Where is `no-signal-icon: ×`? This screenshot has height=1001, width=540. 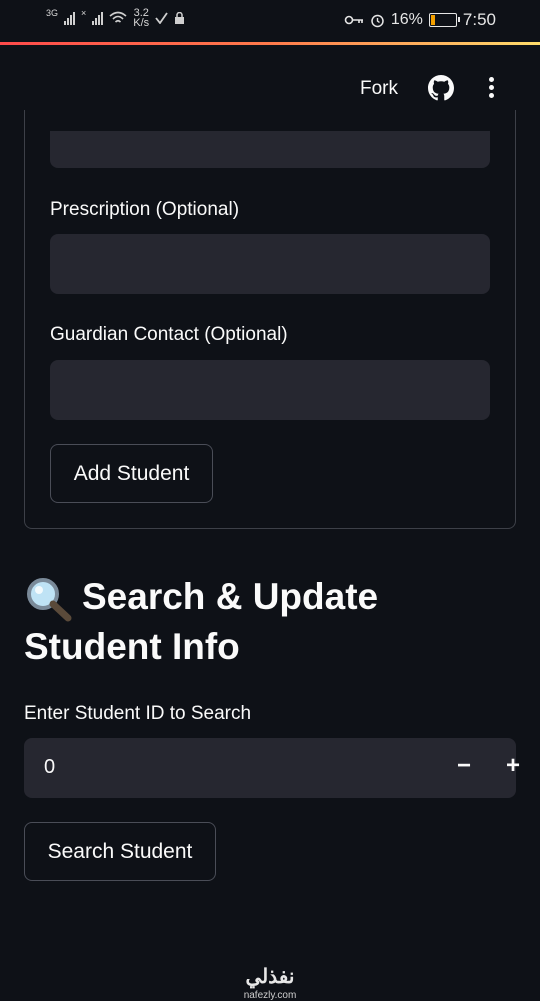
no-signal-icon: × is located at coordinates (84, 13).